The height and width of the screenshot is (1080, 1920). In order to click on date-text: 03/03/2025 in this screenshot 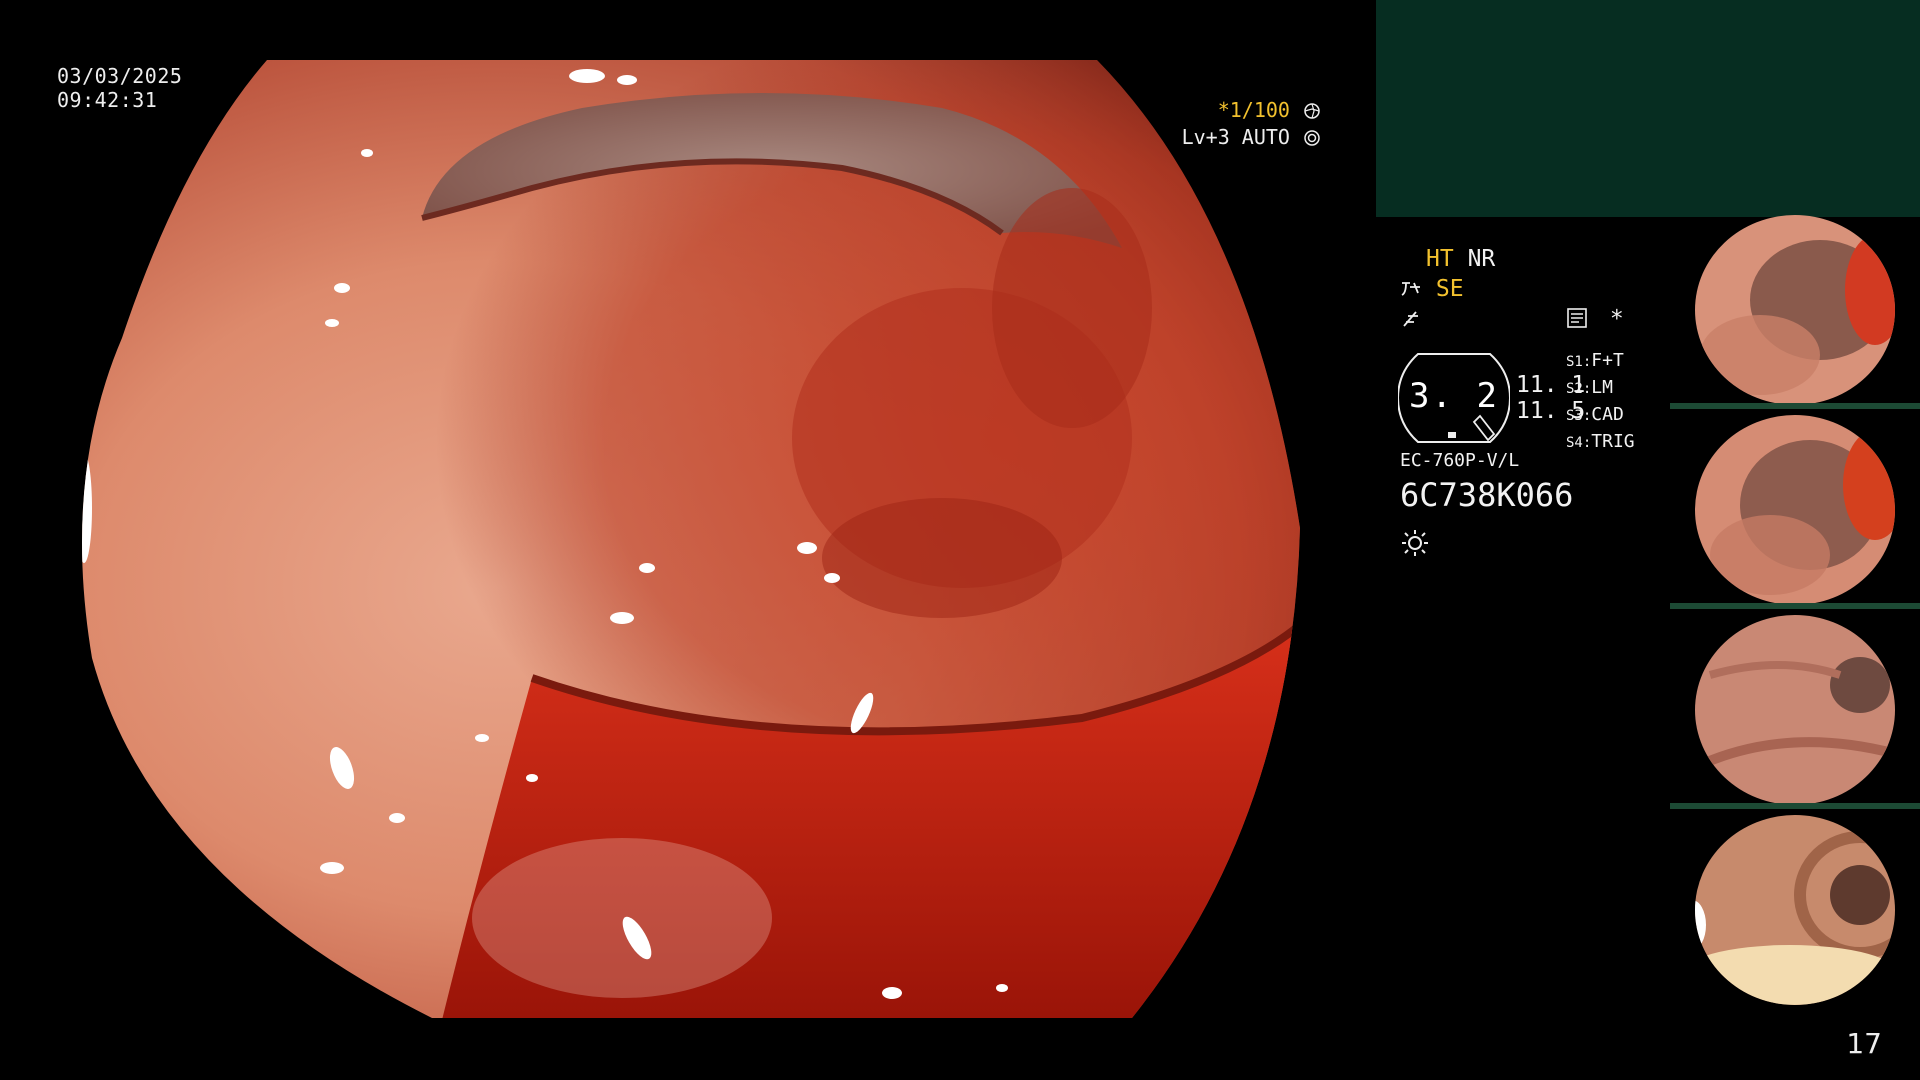, I will do `click(120, 76)`.